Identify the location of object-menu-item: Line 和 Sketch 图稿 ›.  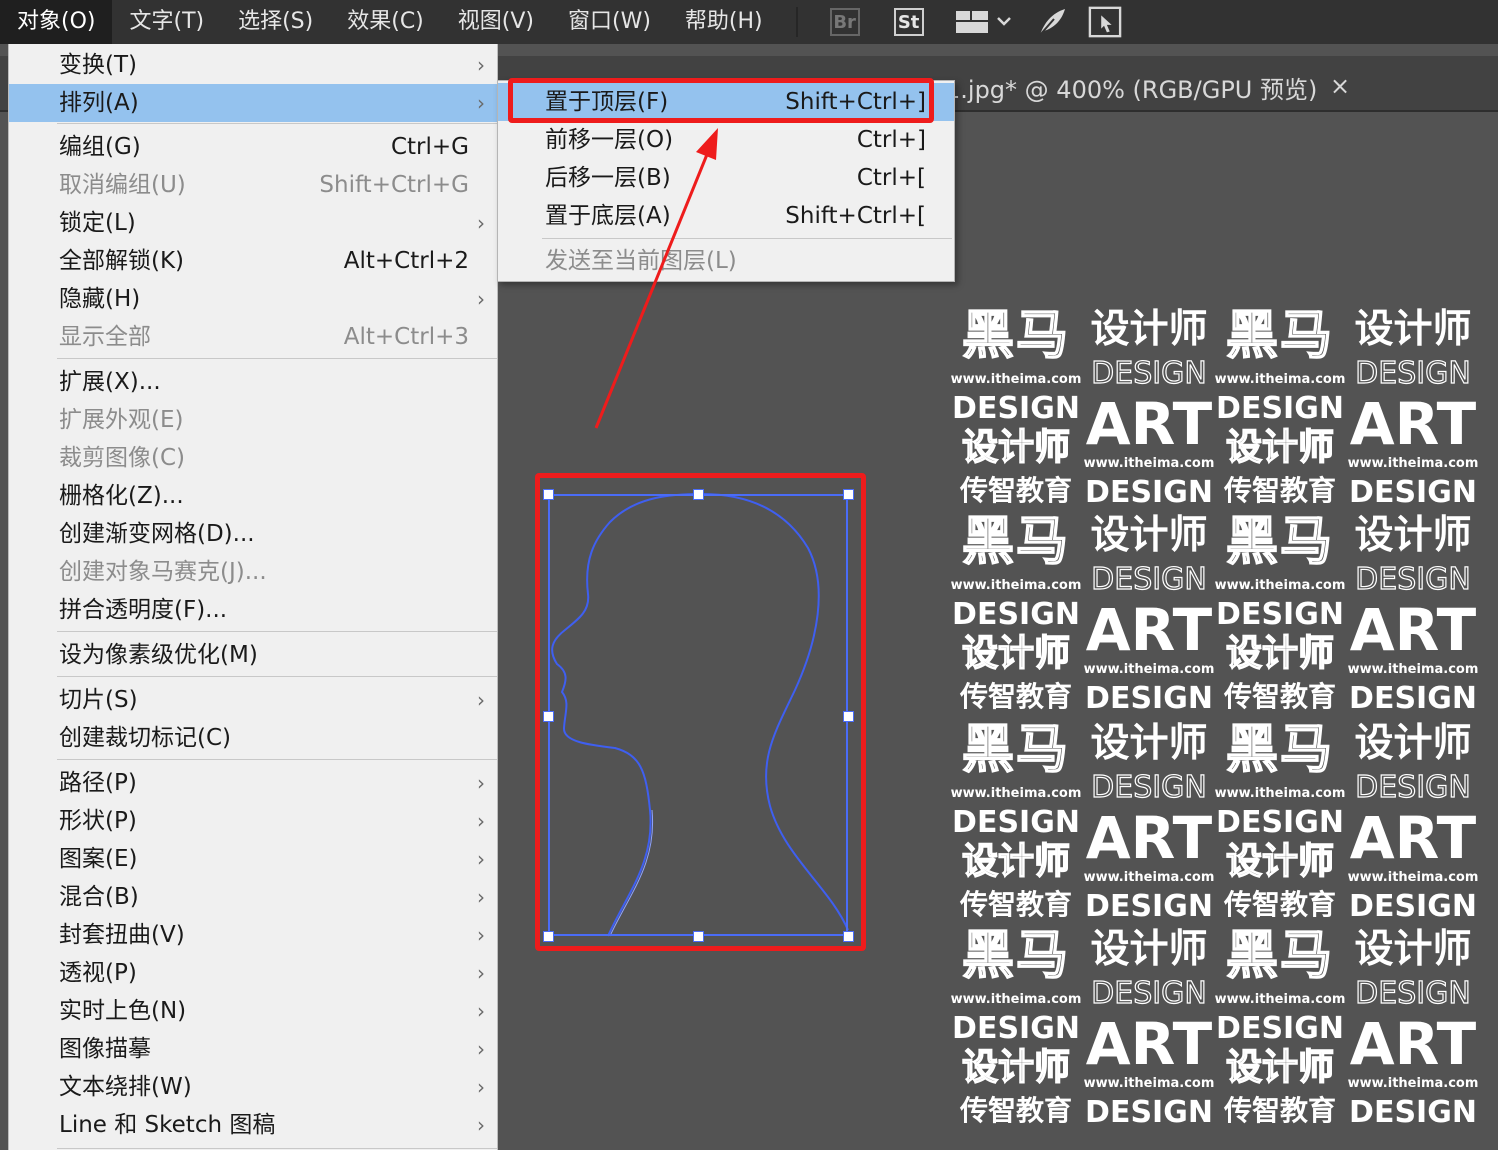
(253, 1125).